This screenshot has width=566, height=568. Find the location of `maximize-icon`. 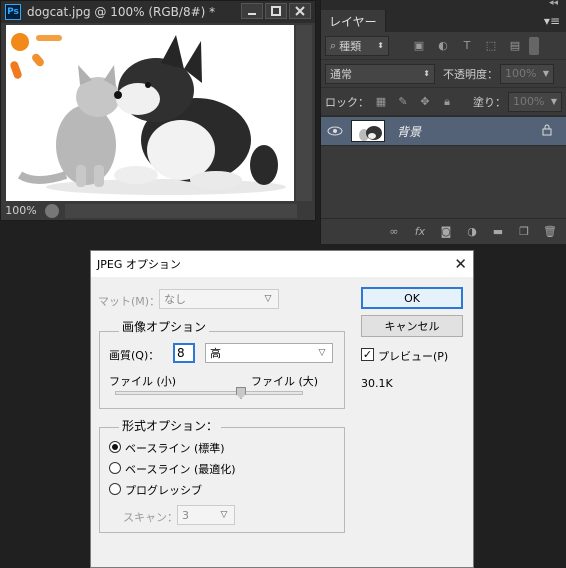

maximize-icon is located at coordinates (276, 11).